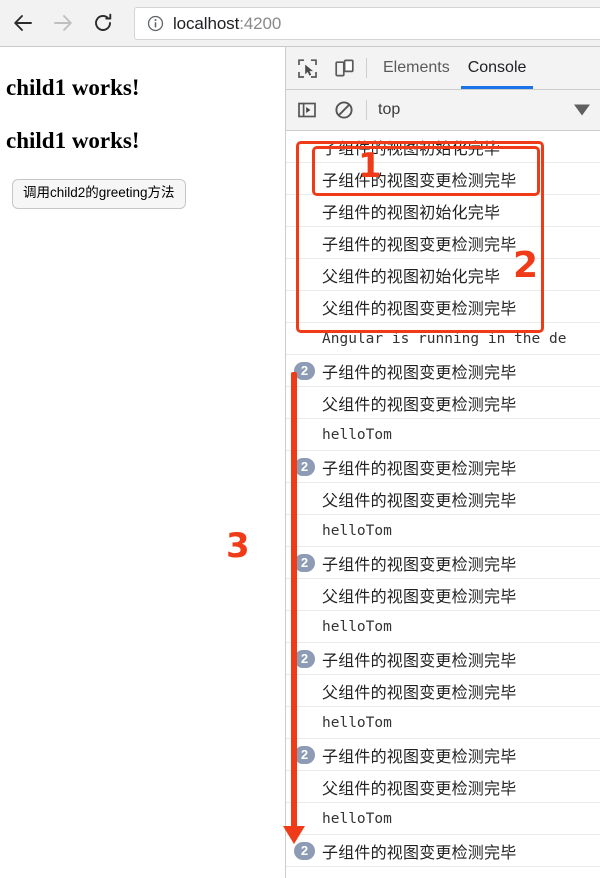 The width and height of the screenshot is (600, 878). I want to click on execution-context-select: top, so click(389, 110).